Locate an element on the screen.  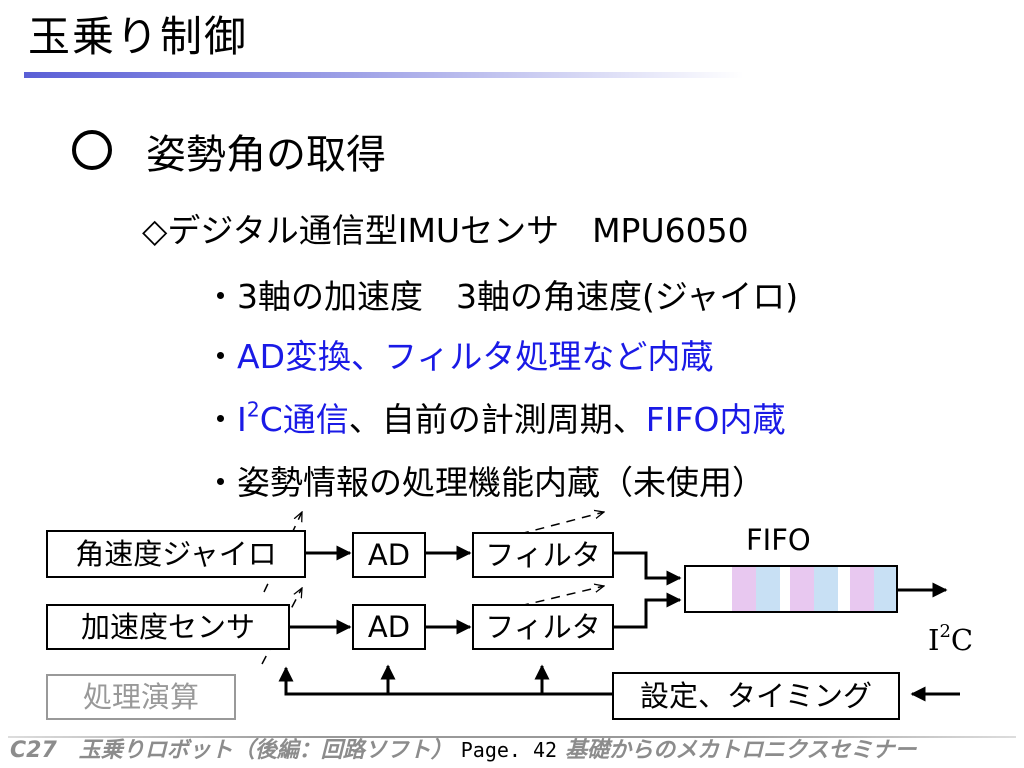
footer-course-title: C27 玉乗りロボット（後編：回路ソフト） is located at coordinates (231, 750).